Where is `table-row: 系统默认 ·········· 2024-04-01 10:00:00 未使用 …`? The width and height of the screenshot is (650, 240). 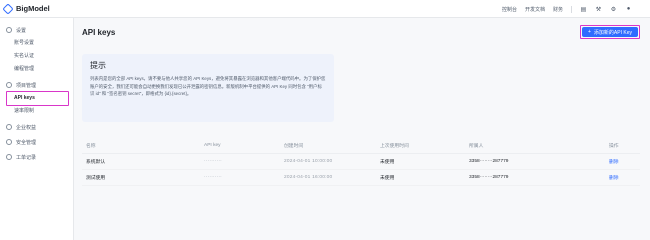 table-row: 系统默认 ·········· 2024-04-01 10:00:00 未使用 … is located at coordinates (361, 162).